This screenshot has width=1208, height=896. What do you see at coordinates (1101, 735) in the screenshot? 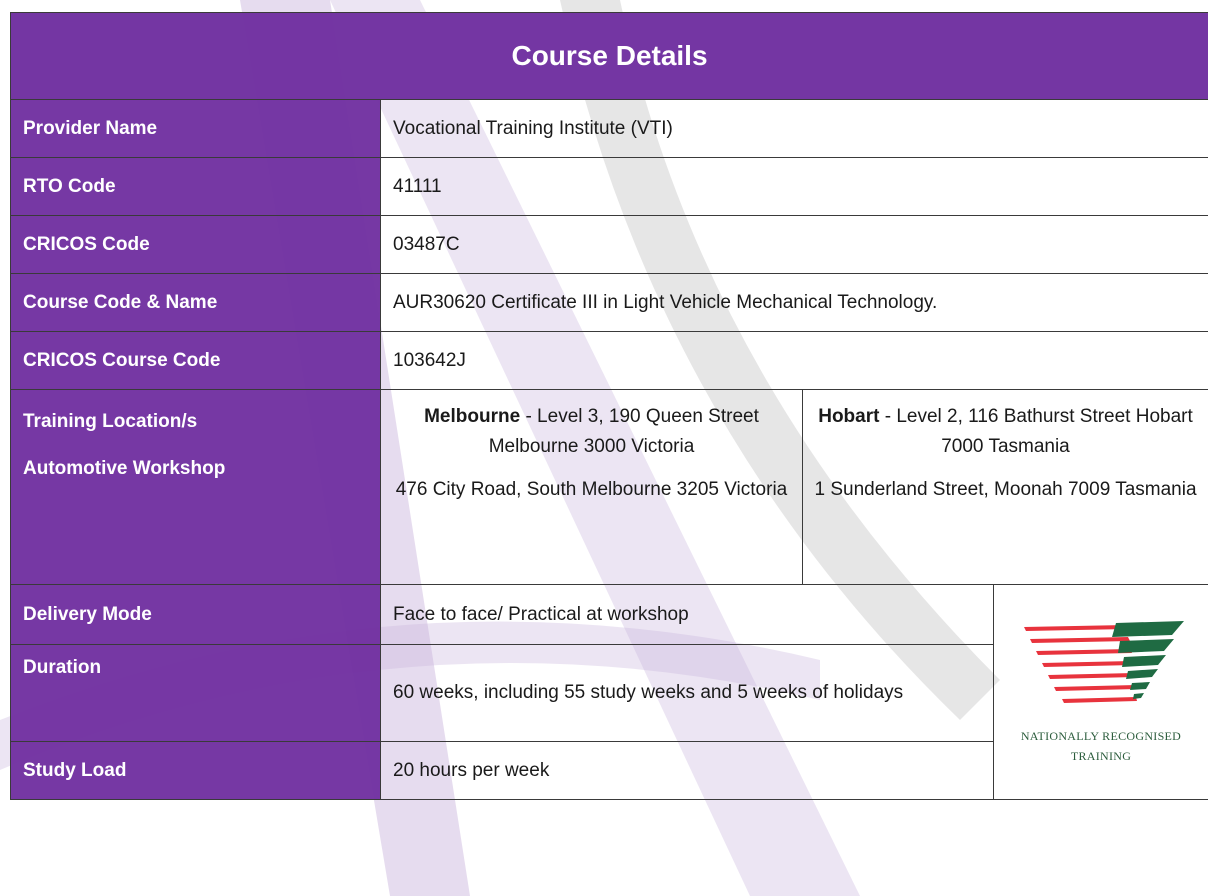
I see `nrt-logo-line1: Nationally Recognised` at bounding box center [1101, 735].